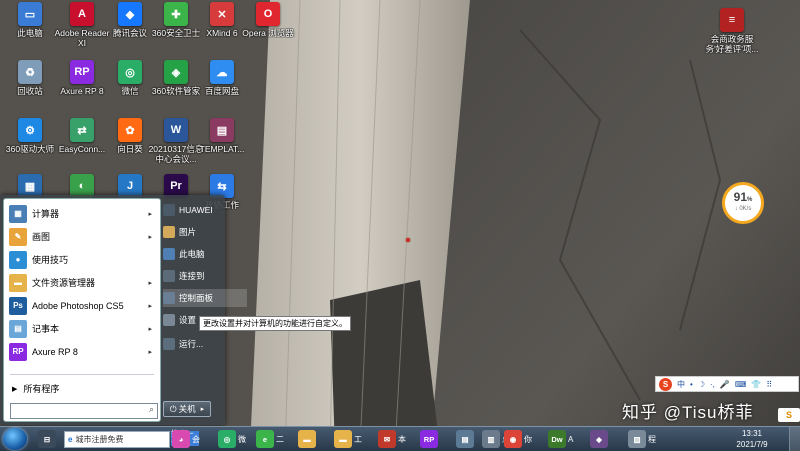 The width and height of the screenshot is (800, 451). What do you see at coordinates (187, 409) in the screenshot?
I see `shutdown-button: ⏻ 关机 ▸` at bounding box center [187, 409].